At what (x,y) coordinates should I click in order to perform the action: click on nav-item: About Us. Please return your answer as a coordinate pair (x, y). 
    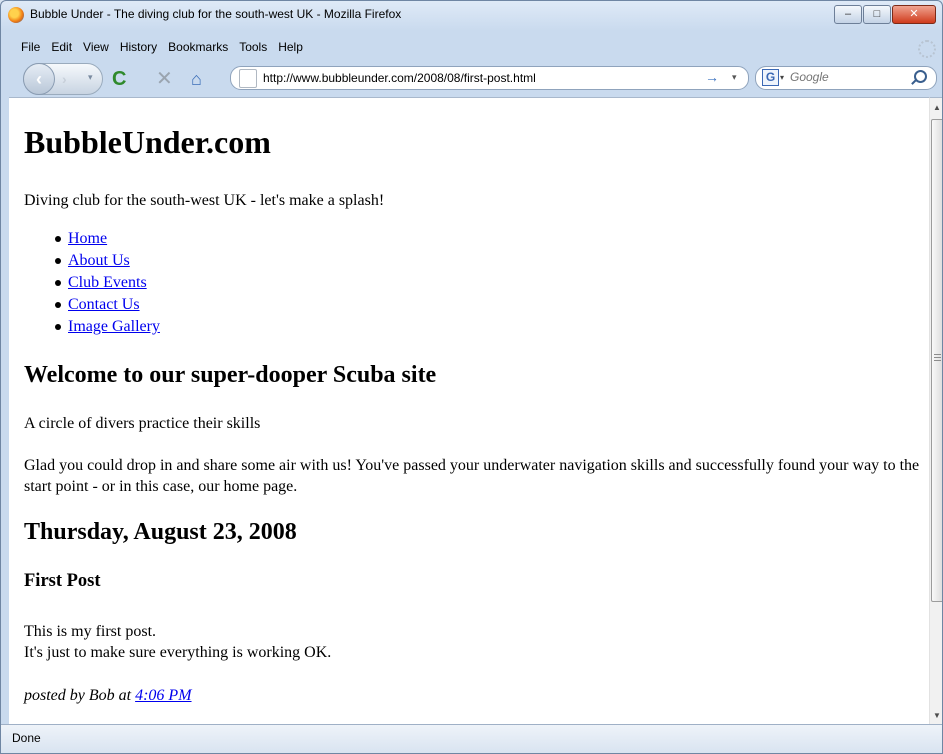
    Looking at the image, I should click on (107, 262).